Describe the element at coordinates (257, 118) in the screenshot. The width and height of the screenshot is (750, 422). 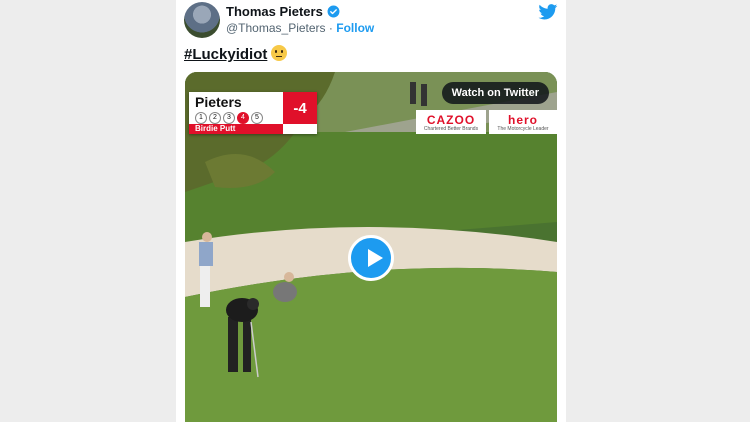
I see `hole-5: 5` at that location.